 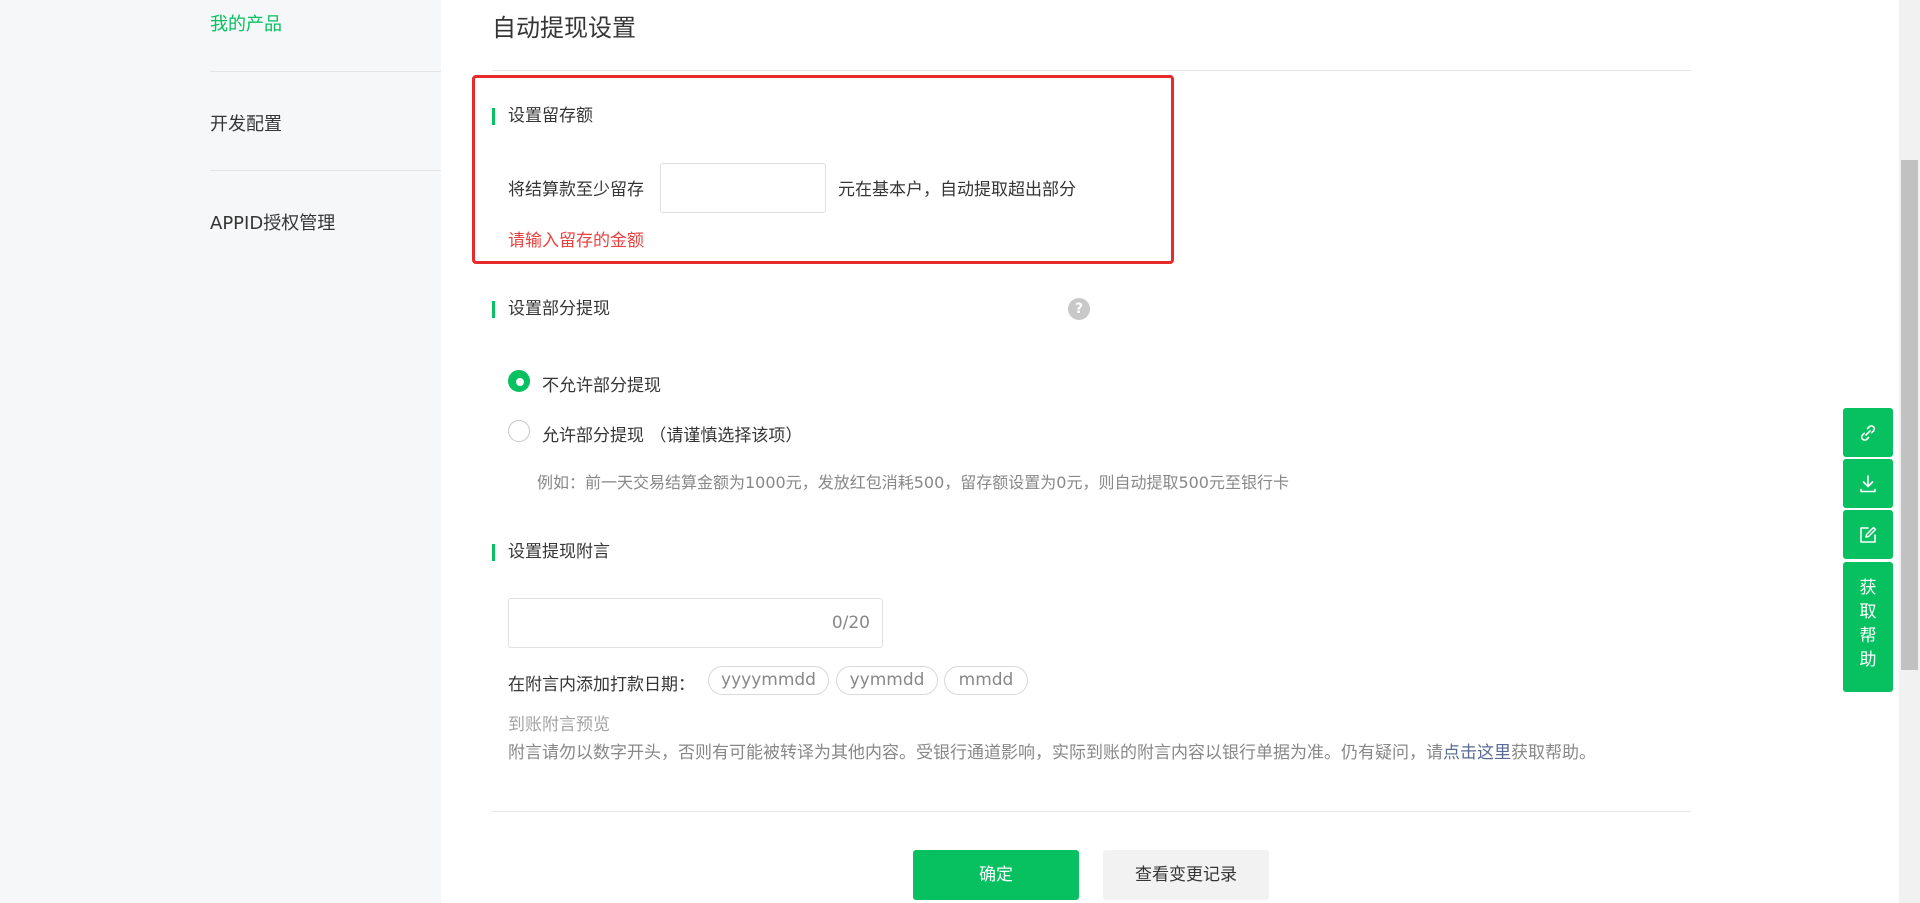 What do you see at coordinates (1909, 415) in the screenshot?
I see `scrollbar-thumb` at bounding box center [1909, 415].